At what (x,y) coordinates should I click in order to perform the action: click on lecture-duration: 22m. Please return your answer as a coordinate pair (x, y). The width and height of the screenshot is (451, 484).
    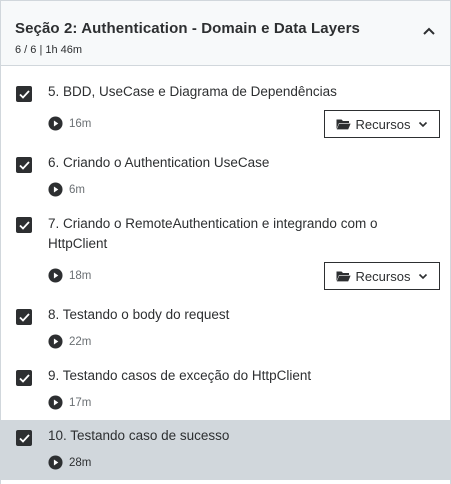
    Looking at the image, I should click on (69, 341).